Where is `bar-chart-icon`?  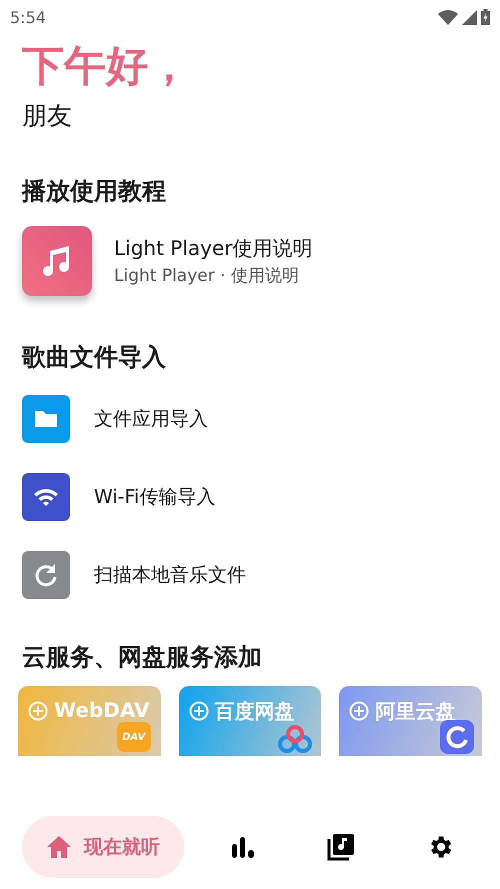
bar-chart-icon is located at coordinates (243, 847).